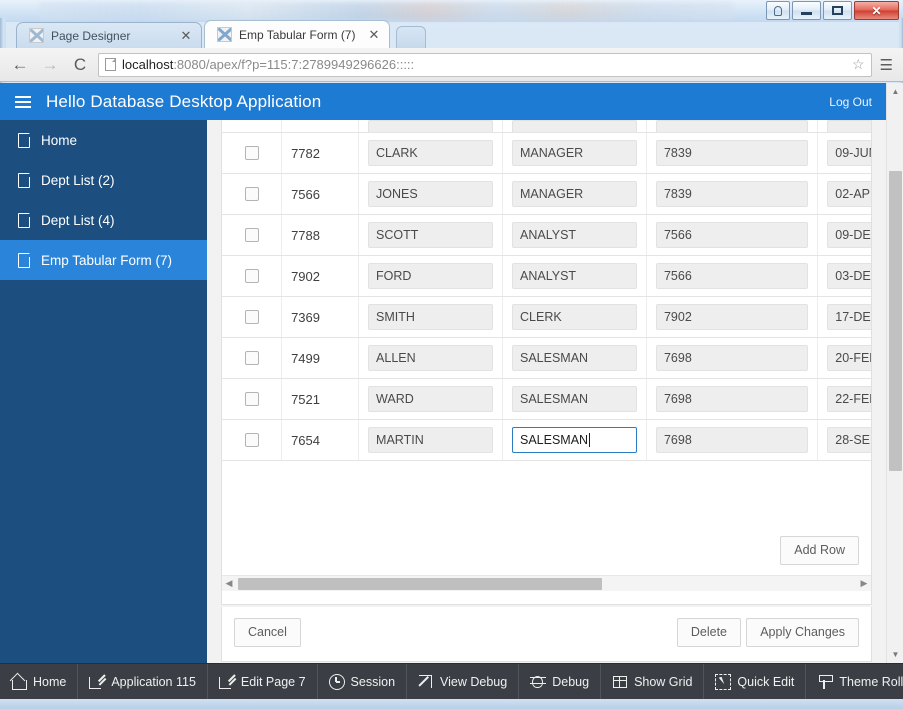 This screenshot has height=709, width=903. I want to click on hamburger-menu-icon: ☰, so click(886, 65).